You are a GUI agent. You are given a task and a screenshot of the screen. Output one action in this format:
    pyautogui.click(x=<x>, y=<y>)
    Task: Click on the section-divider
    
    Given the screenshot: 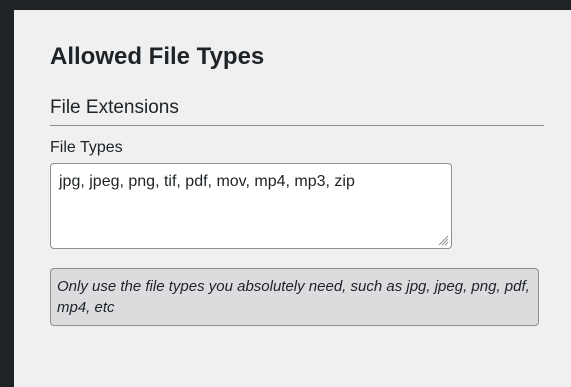 What is the action you would take?
    pyautogui.click(x=297, y=125)
    